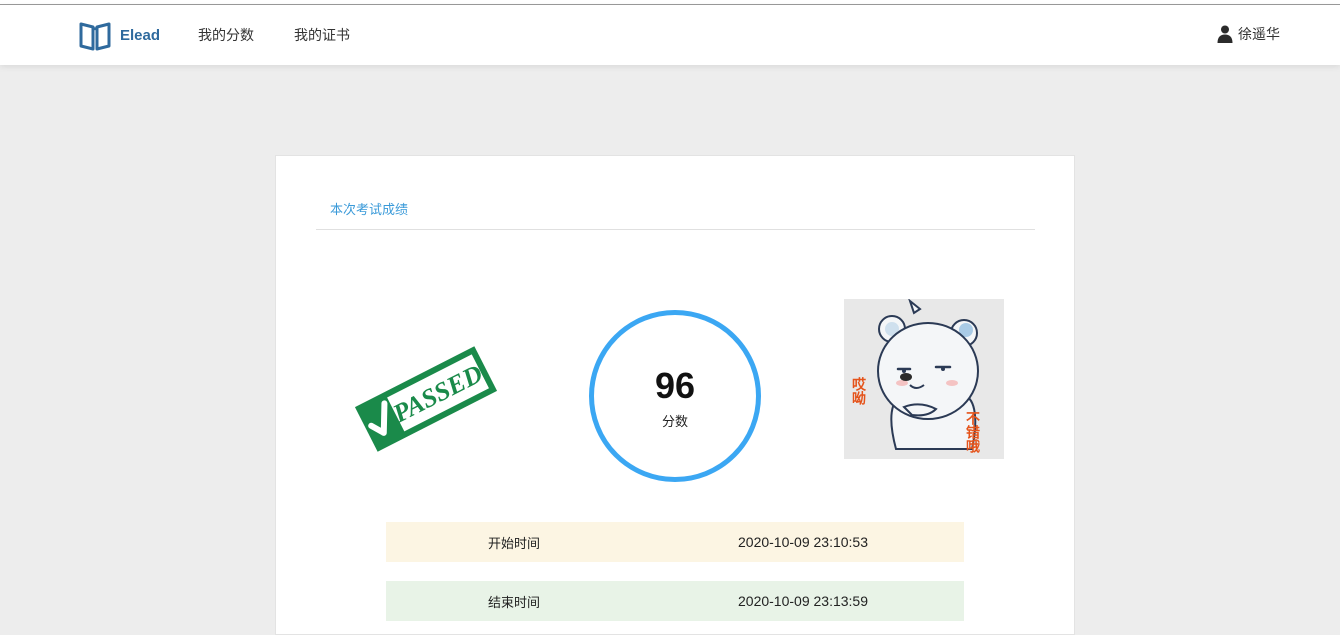 This screenshot has height=635, width=1340. Describe the element at coordinates (119, 35) in the screenshot. I see `brand-logo: Elead` at that location.